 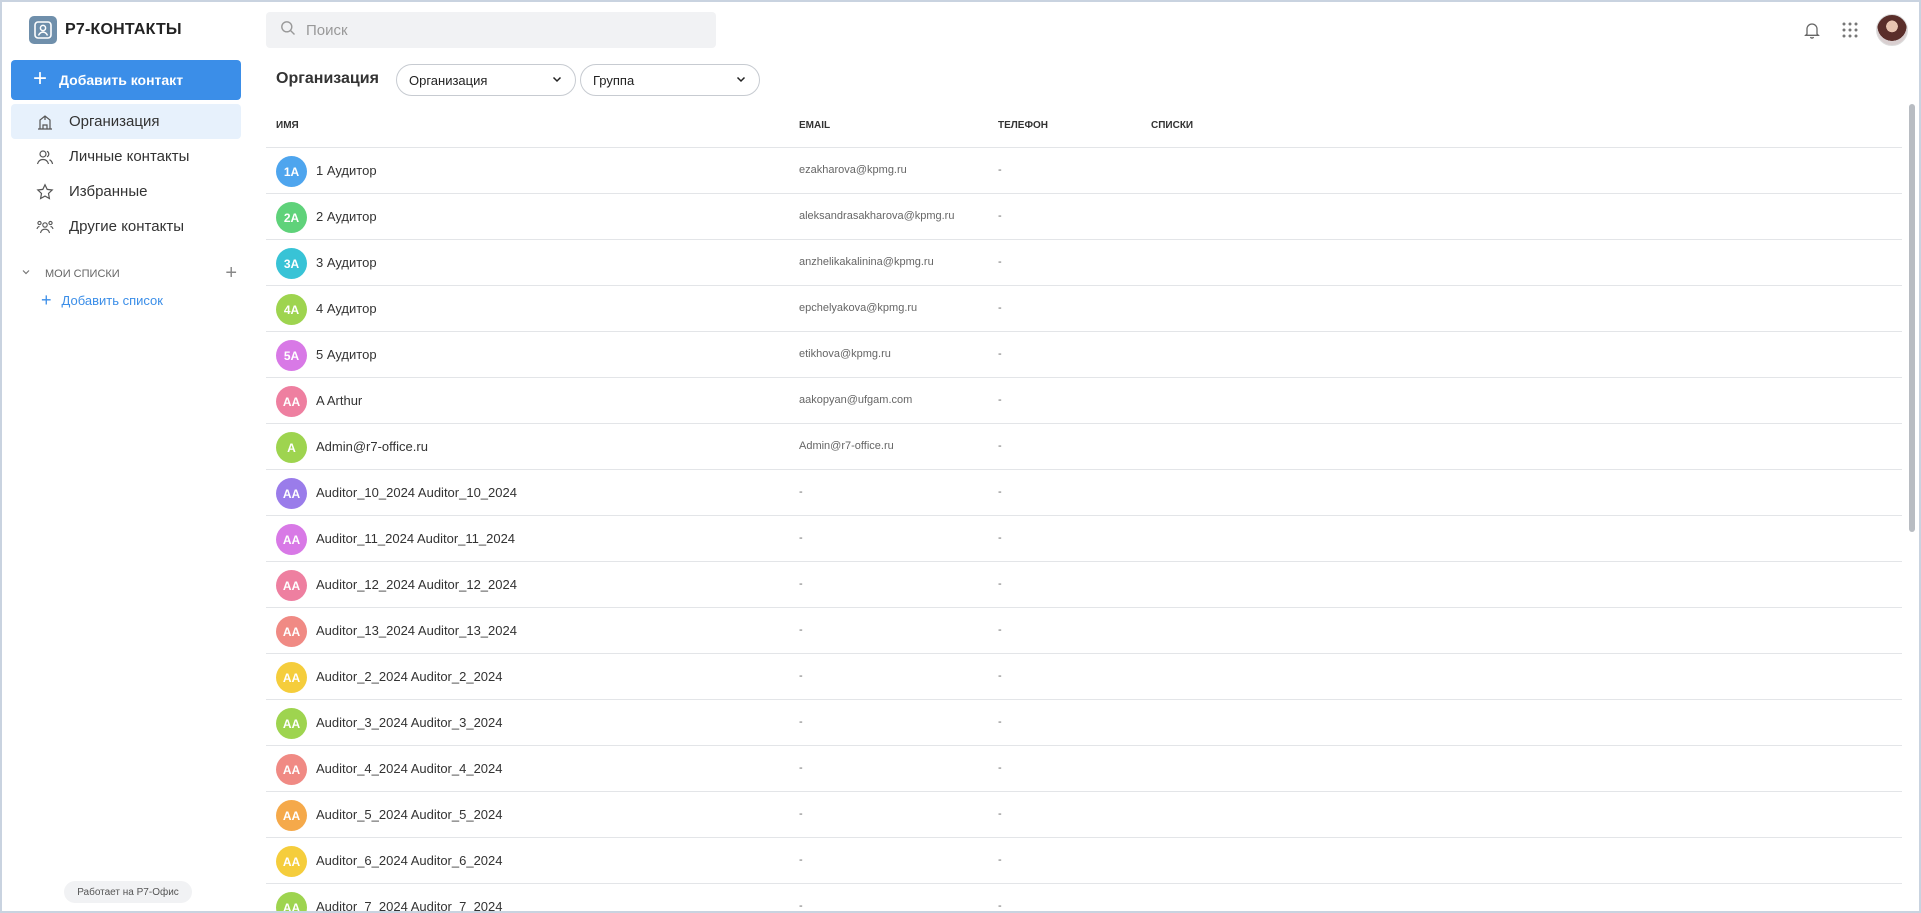 What do you see at coordinates (126, 156) in the screenshot?
I see `sidebar-item-personal: Личные контакты` at bounding box center [126, 156].